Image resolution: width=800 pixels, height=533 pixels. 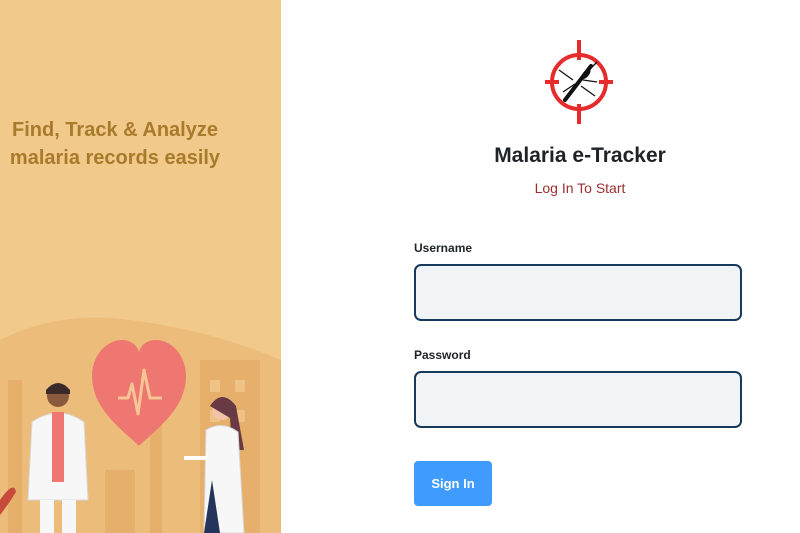 I want to click on tagline-line-1: Find, Track & Analyze, so click(x=115, y=130).